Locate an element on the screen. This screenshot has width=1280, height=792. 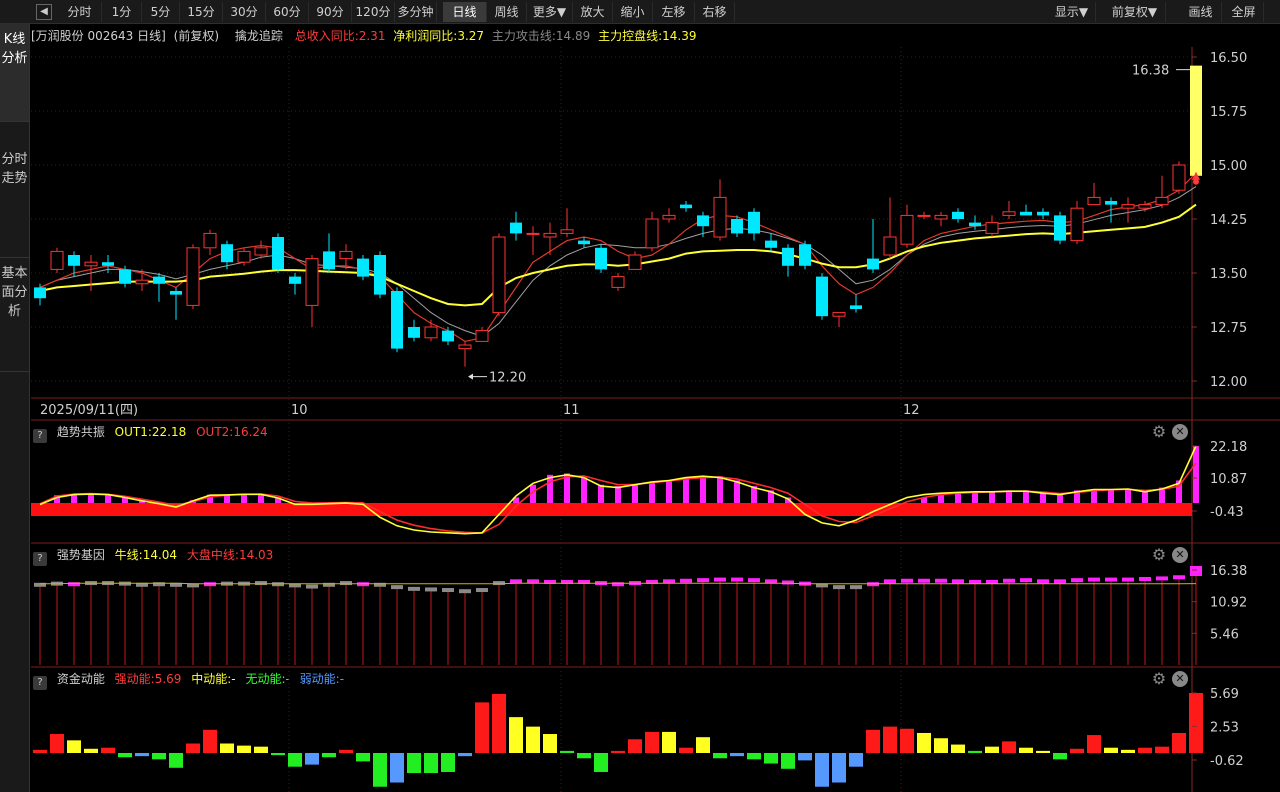
price-tick-label: 15.75 is located at coordinates (1228, 112).